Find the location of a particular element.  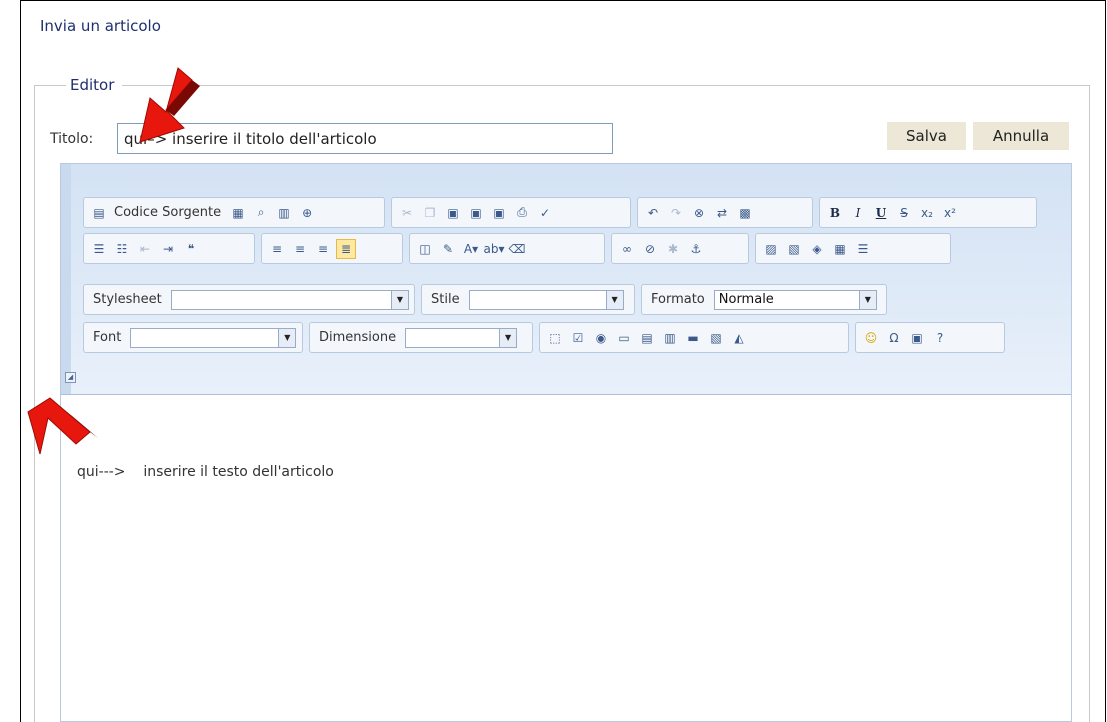

radio-icon: ◉ is located at coordinates (601, 338).